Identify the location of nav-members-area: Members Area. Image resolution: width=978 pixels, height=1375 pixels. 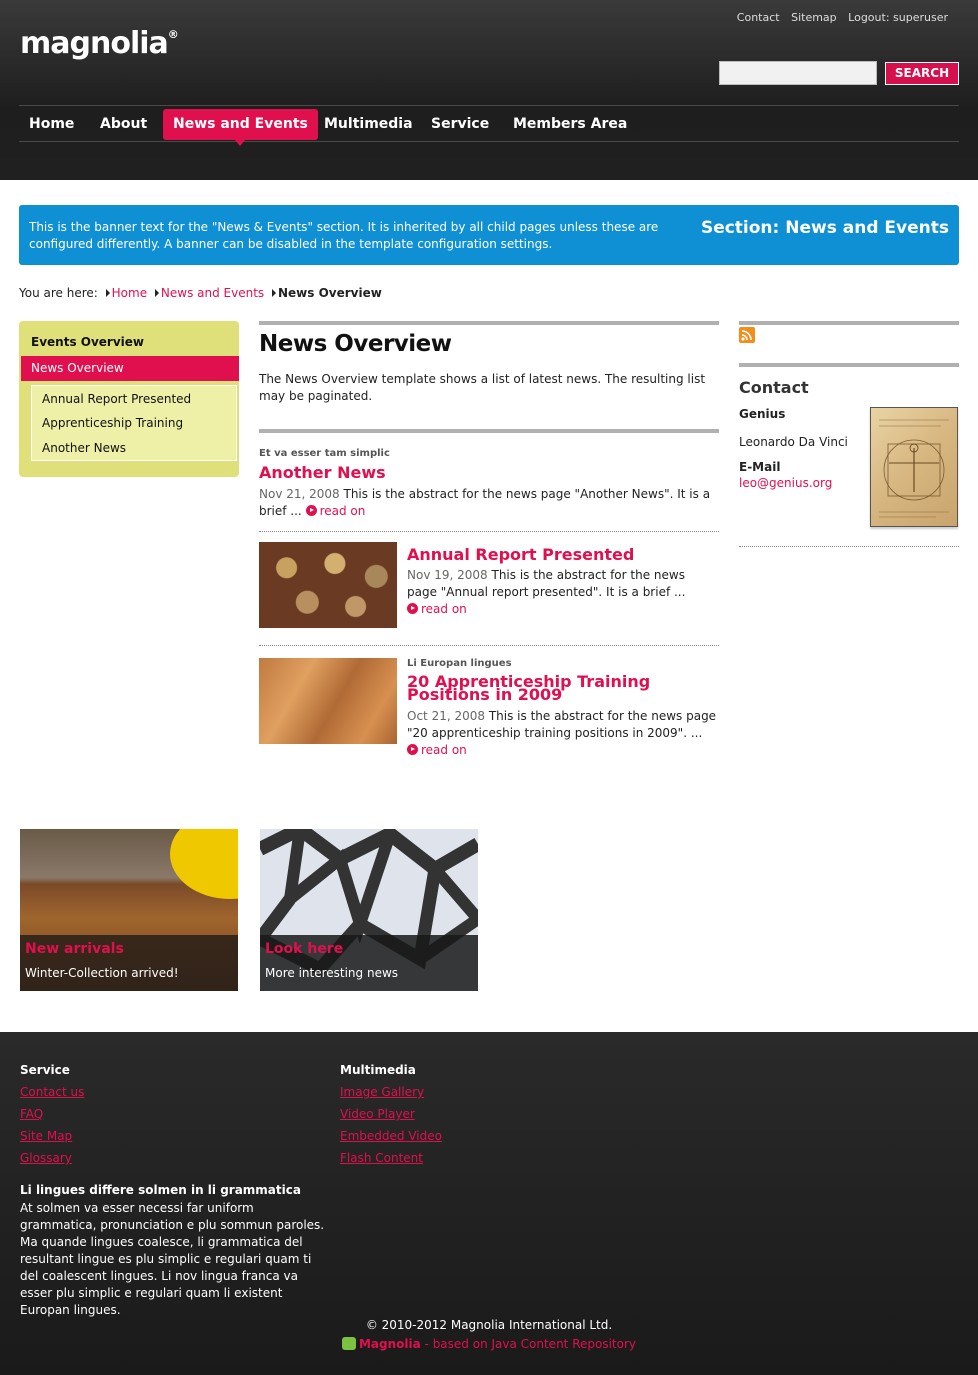
(570, 124).